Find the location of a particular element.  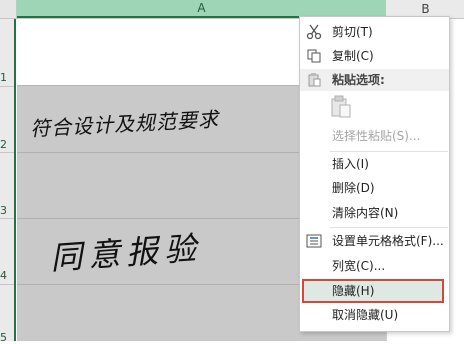

row-header-3: 3 is located at coordinates (7, 210).